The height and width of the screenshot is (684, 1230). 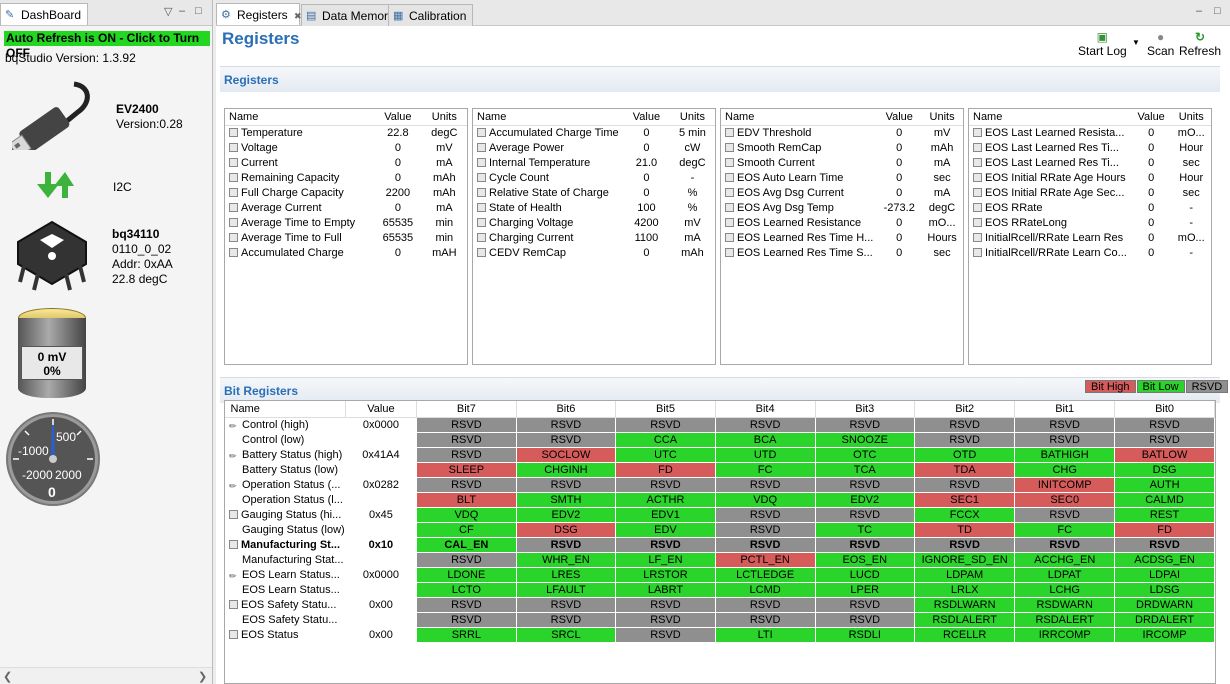 What do you see at coordinates (594, 134) in the screenshot?
I see `register-row: Accumulated Charge Time 0 5 min` at bounding box center [594, 134].